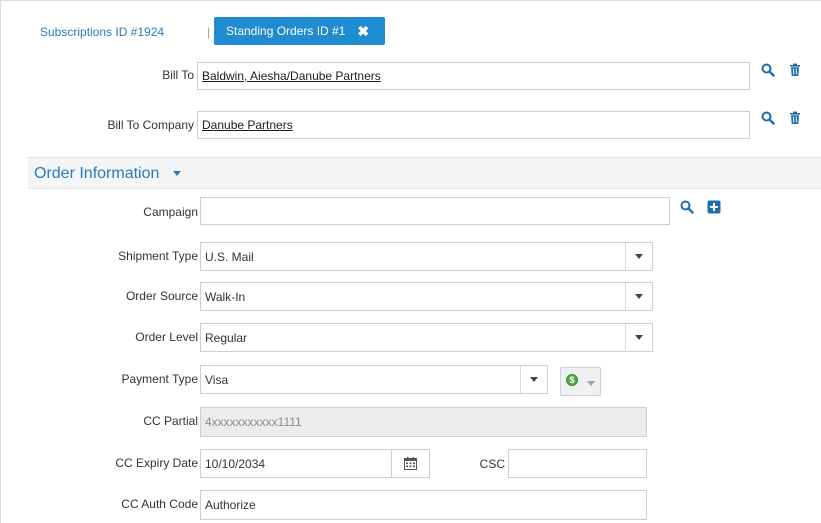  Describe the element at coordinates (161, 296) in the screenshot. I see `order-source-label: Order Source` at that location.